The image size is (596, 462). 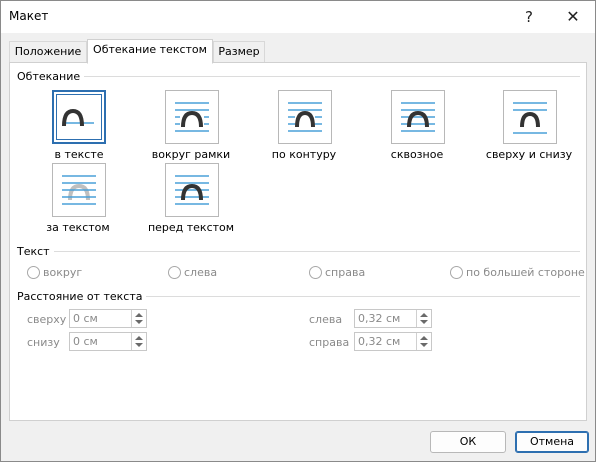 I want to click on distance-left-spinner: 0,32 см, so click(x=393, y=318).